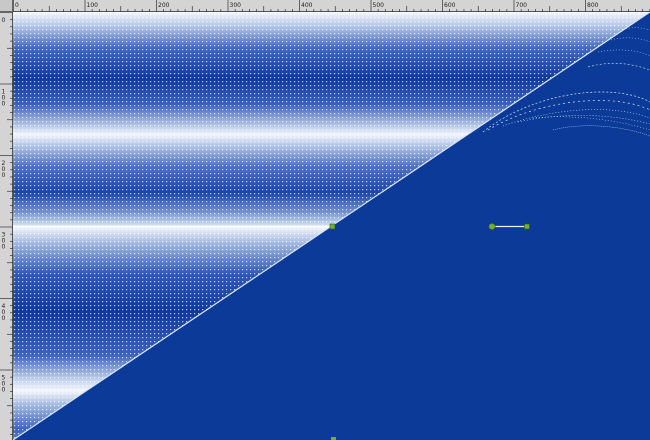  I want to click on ruler-corner, so click(6, 6).